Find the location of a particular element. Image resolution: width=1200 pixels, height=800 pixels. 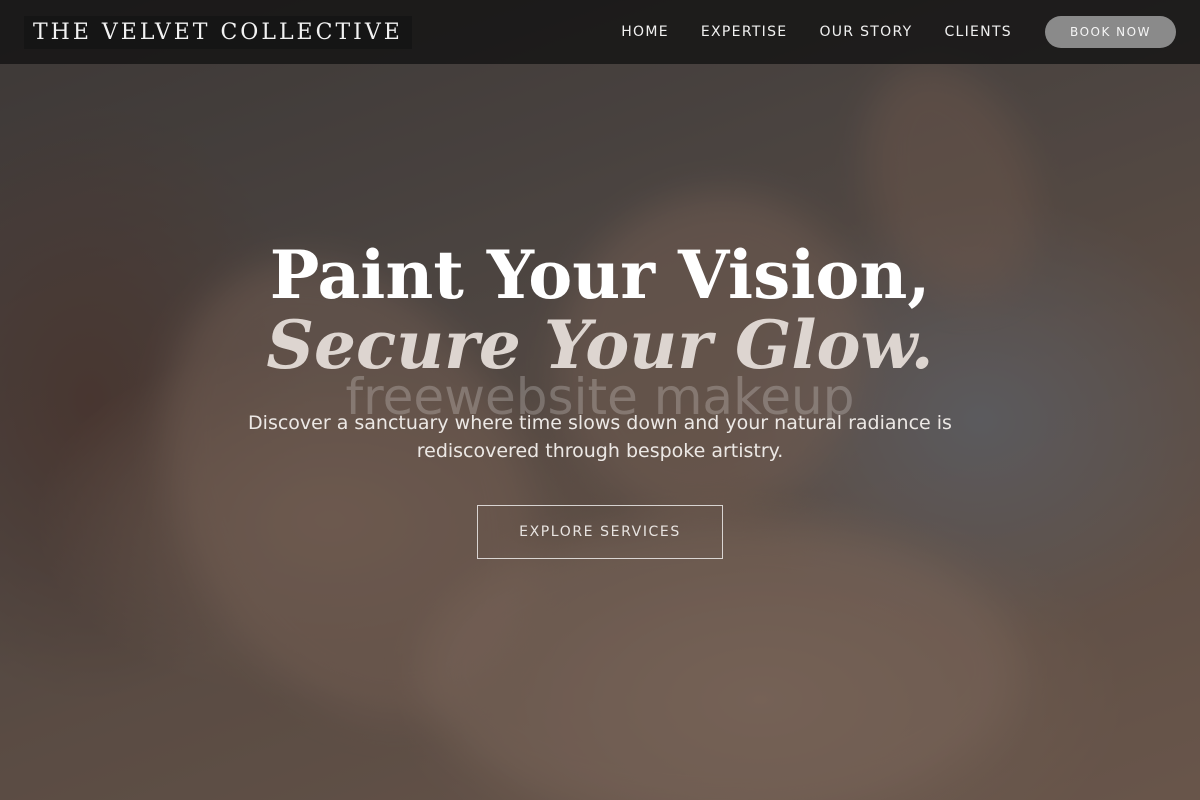

nav-link-clients: CLIENTS is located at coordinates (978, 32).